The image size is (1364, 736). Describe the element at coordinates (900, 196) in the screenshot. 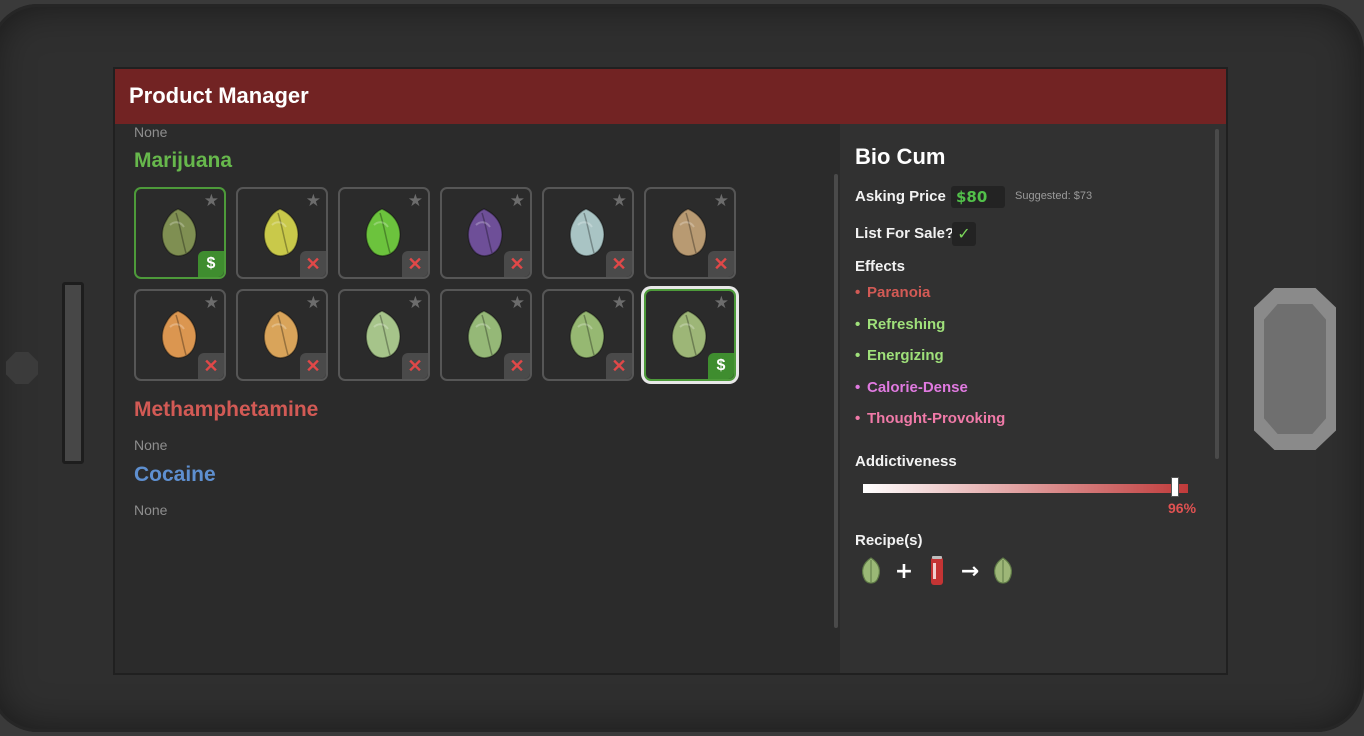

I see `asking-price-label: Asking Price` at that location.